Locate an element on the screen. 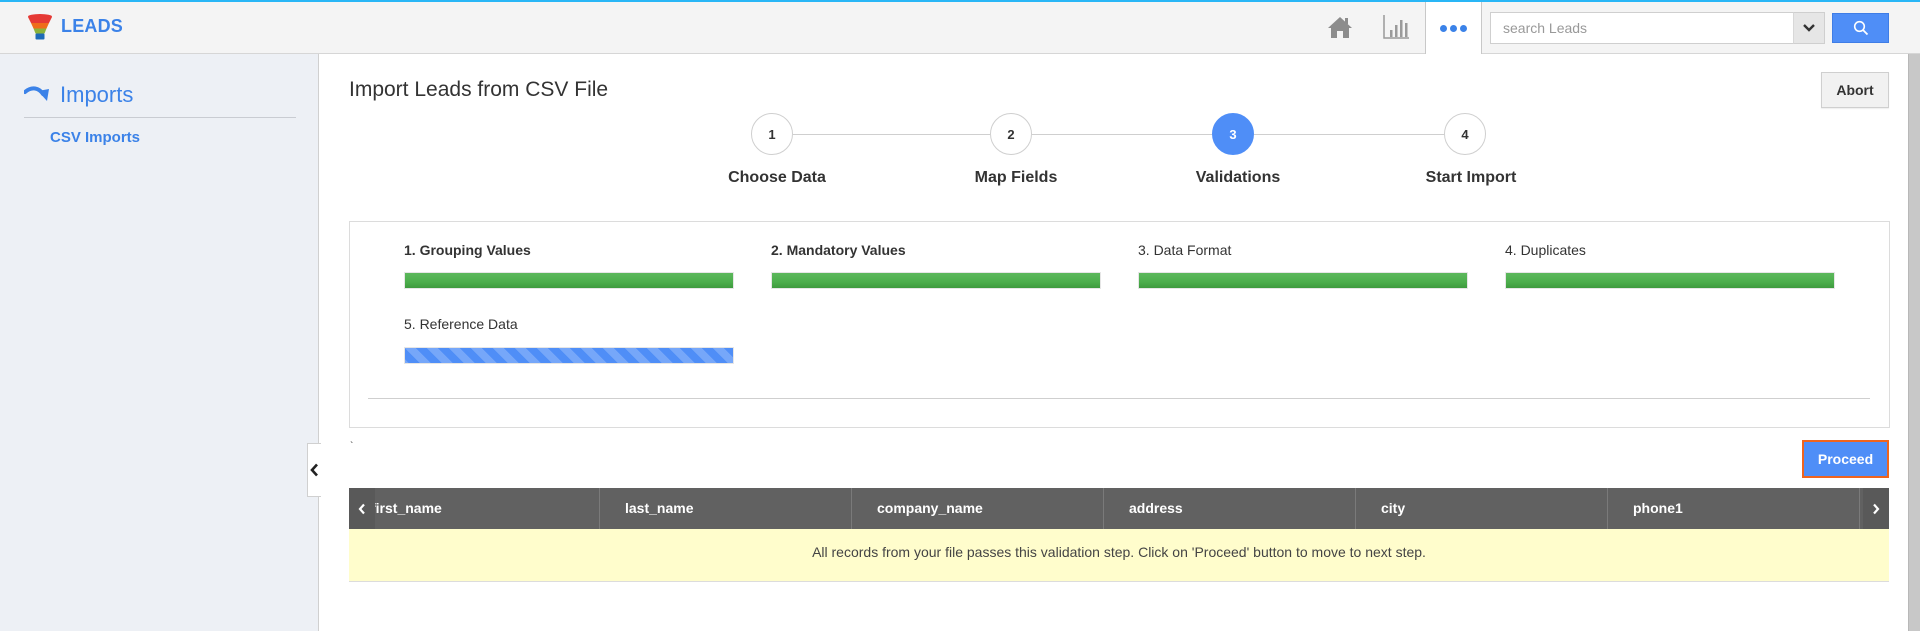 This screenshot has height=631, width=1920. home-icon is located at coordinates (1340, 27).